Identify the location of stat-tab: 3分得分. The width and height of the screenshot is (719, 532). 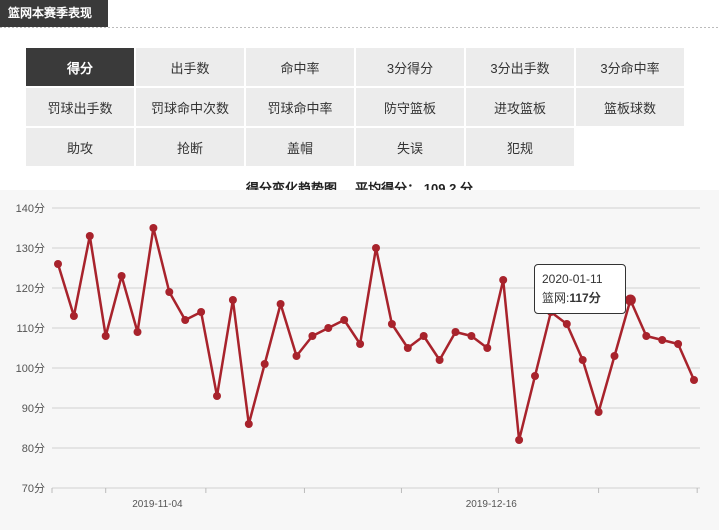
(410, 67).